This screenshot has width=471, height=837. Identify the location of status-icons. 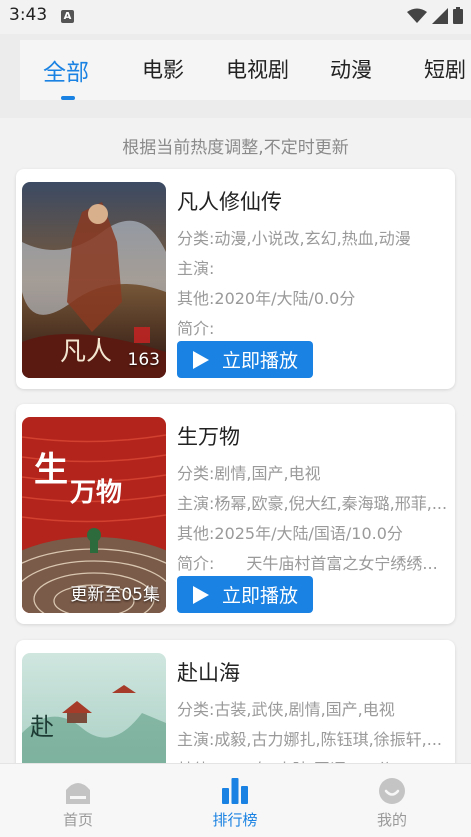
(435, 15).